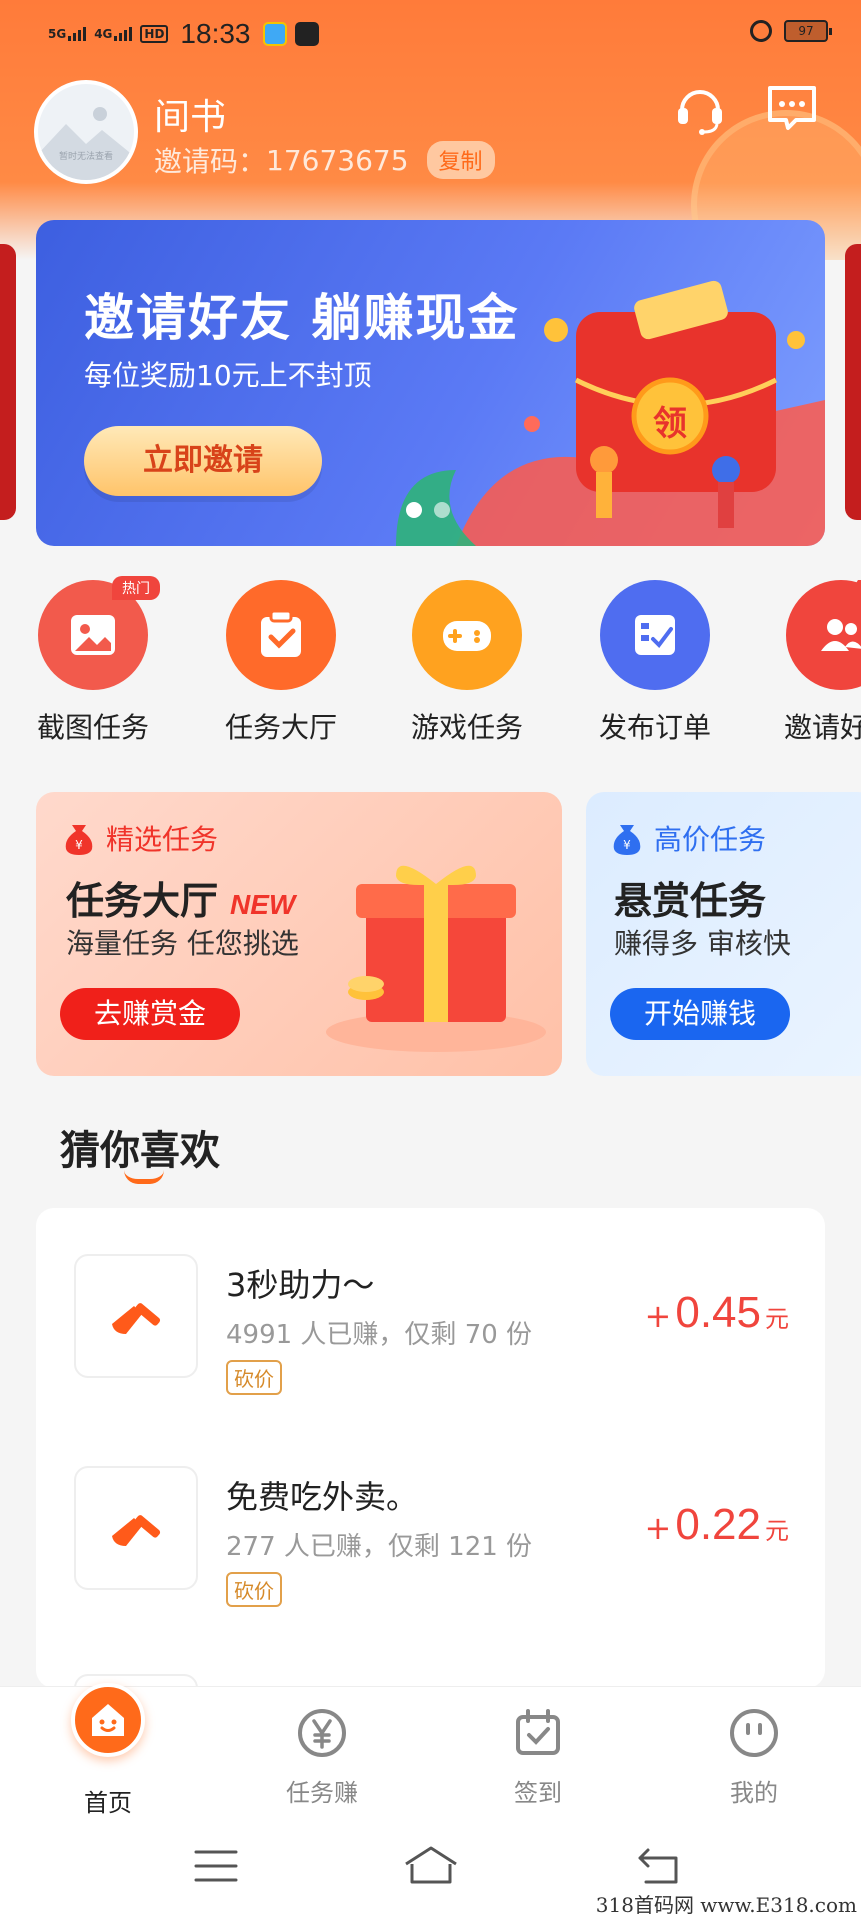  I want to click on image-icon: 热门, so click(99, 633).